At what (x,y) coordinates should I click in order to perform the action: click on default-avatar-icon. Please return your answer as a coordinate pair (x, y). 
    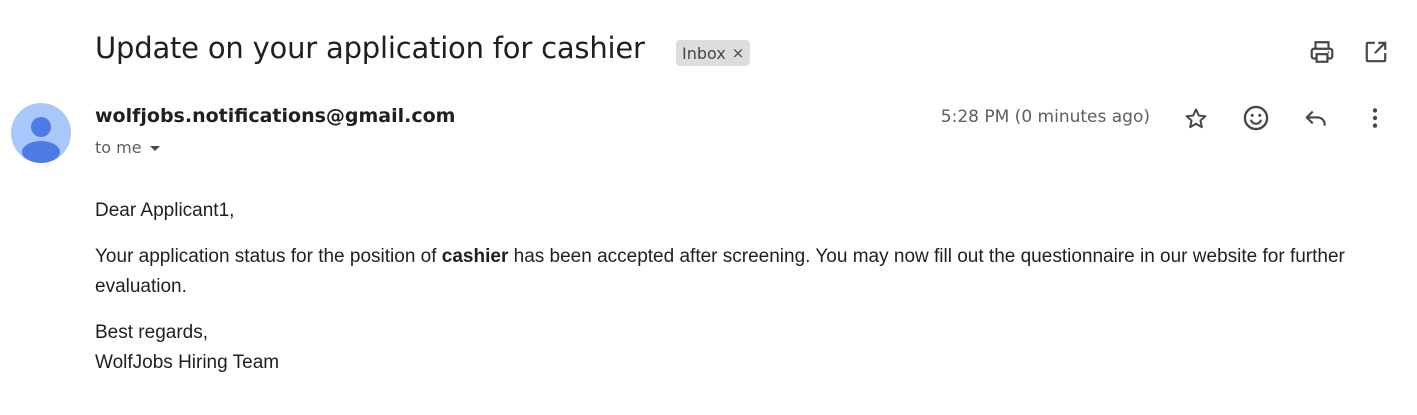
    Looking at the image, I should click on (41, 133).